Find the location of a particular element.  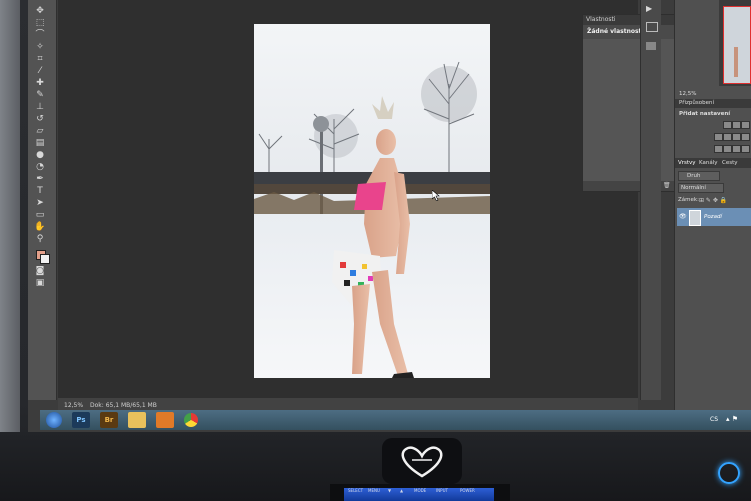

trash-icon: 🗑 is located at coordinates (667, 185).